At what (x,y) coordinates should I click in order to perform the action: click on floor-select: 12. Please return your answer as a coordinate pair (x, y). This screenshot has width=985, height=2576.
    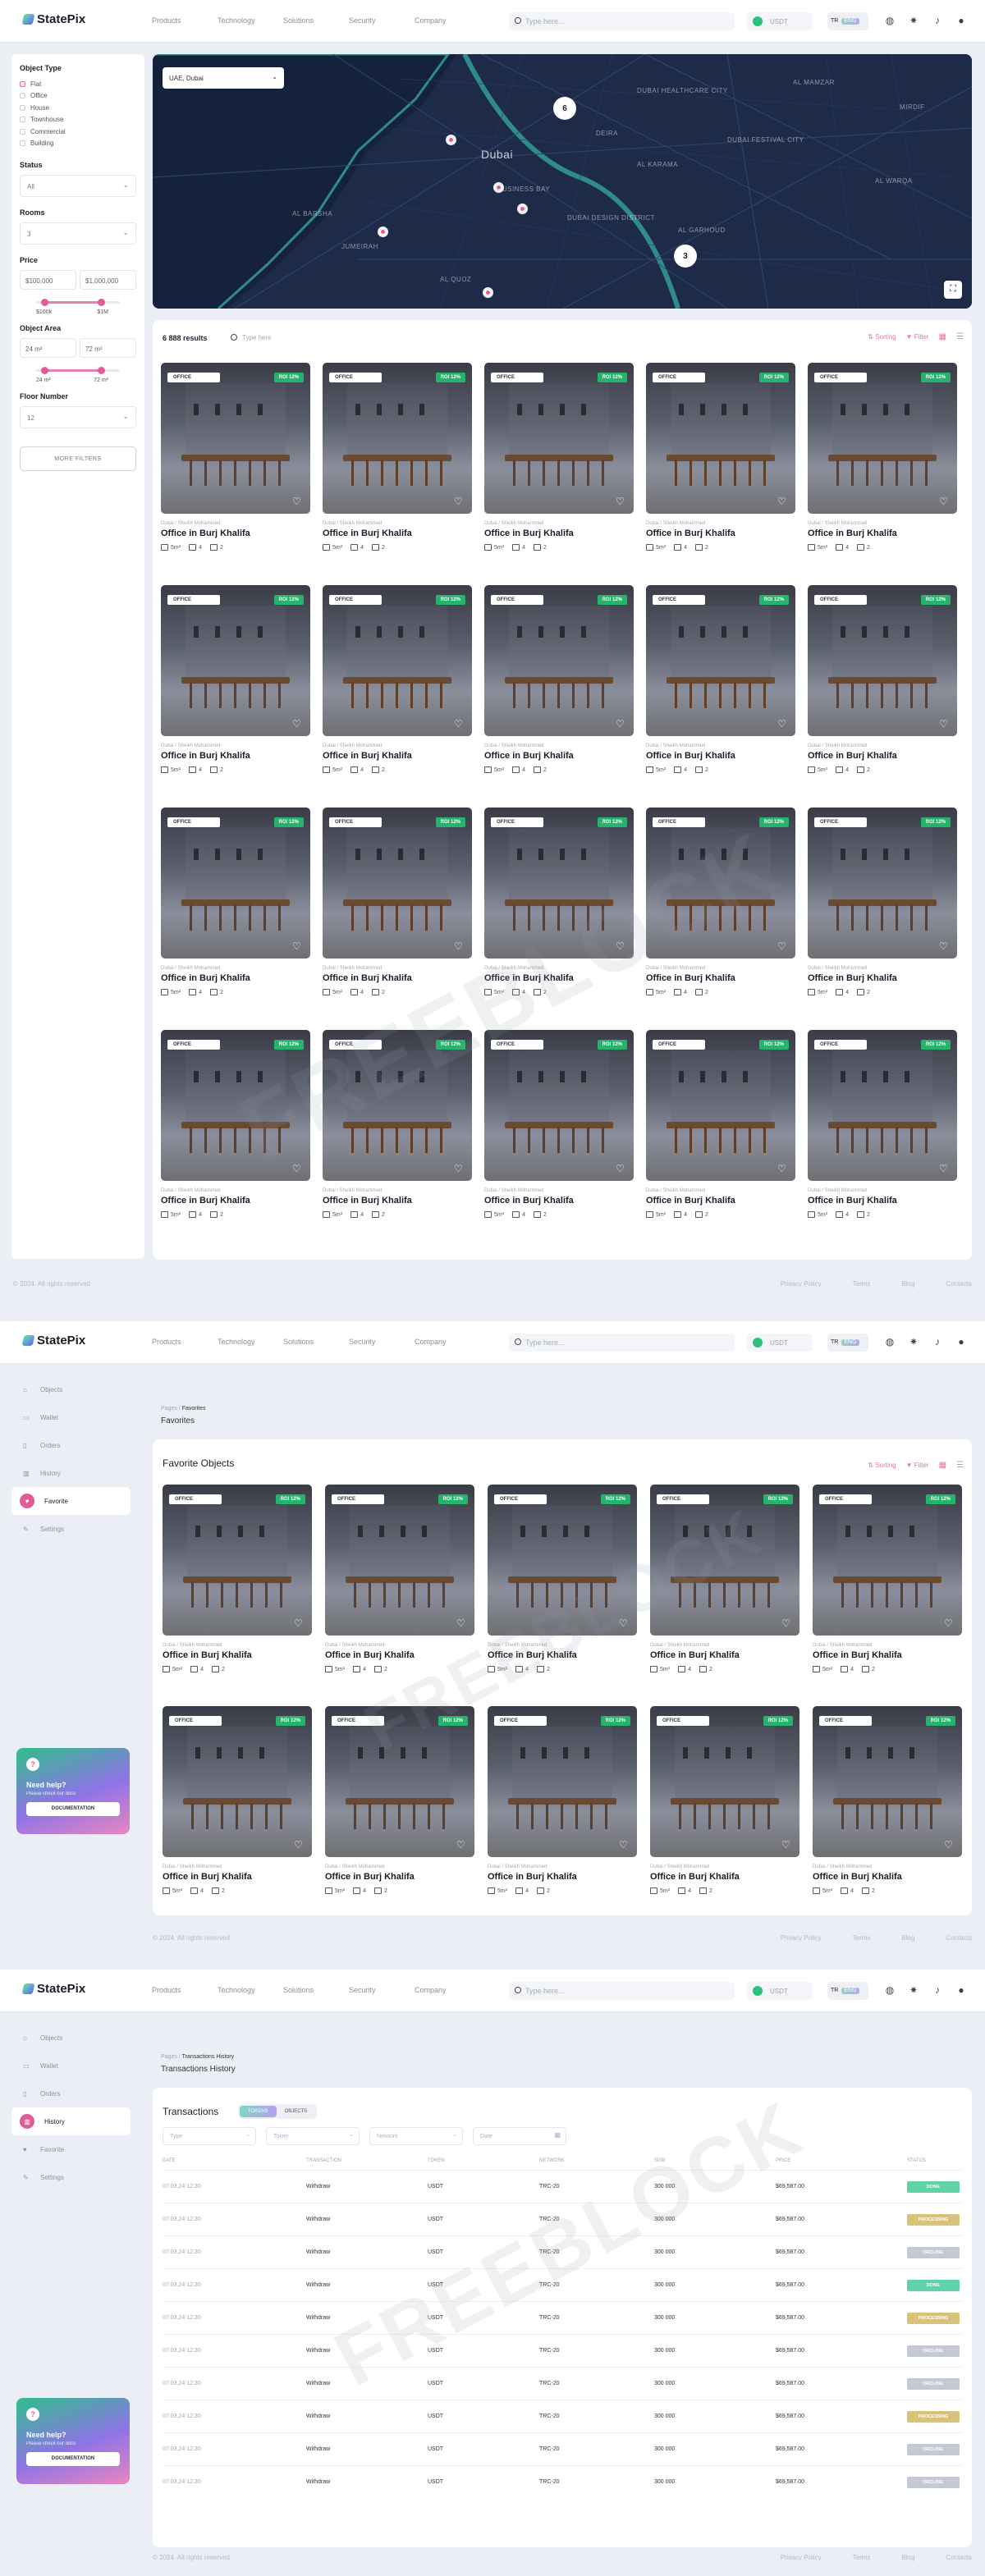
    Looking at the image, I should click on (78, 417).